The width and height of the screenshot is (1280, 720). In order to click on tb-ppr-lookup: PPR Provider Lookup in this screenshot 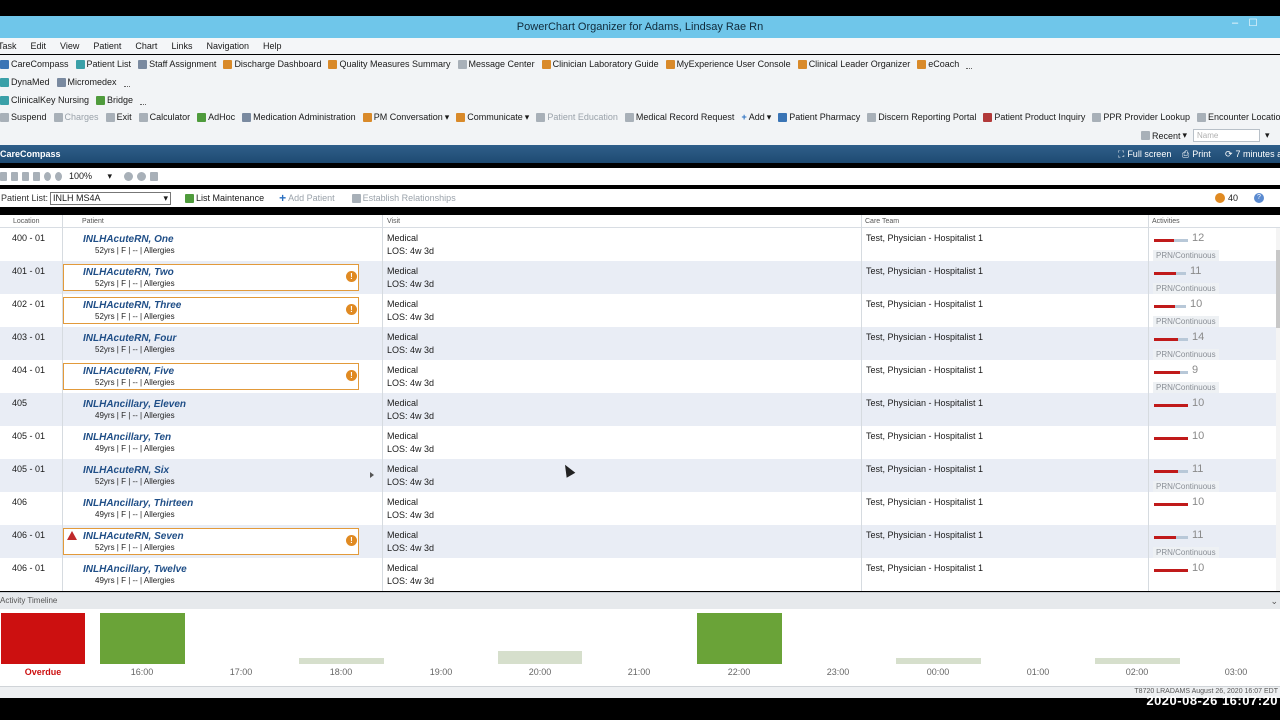, I will do `click(1141, 117)`.